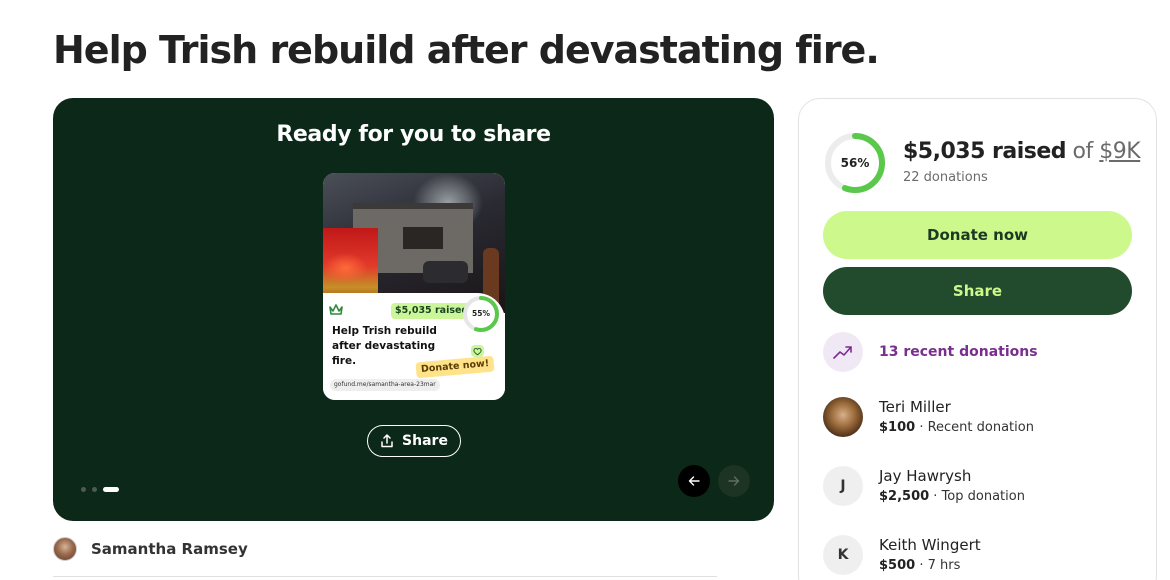 The width and height of the screenshot is (1170, 580). I want to click on carousel-heading: Ready for you to share, so click(413, 134).